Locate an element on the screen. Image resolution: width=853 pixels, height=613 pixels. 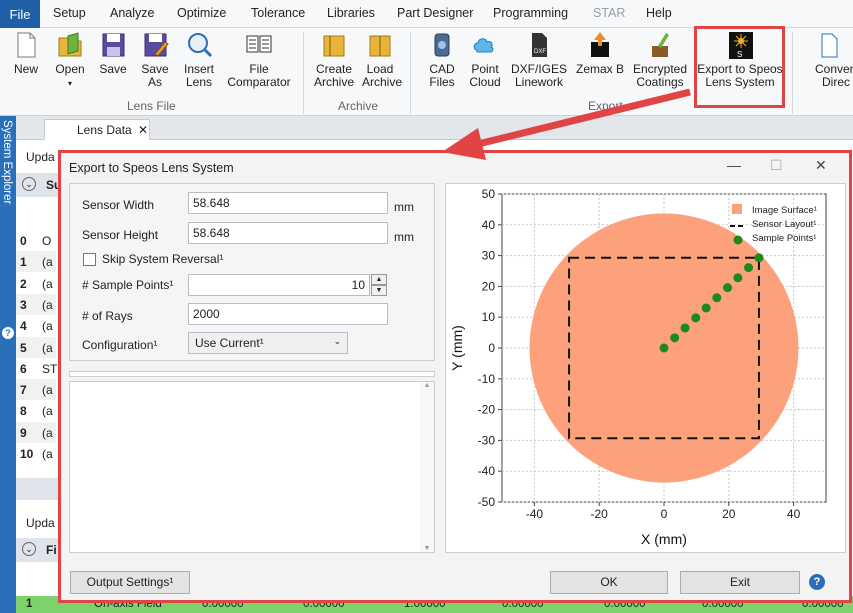
encrypted-coatings-button: Encrypted Coatings is located at coordinates (660, 59).